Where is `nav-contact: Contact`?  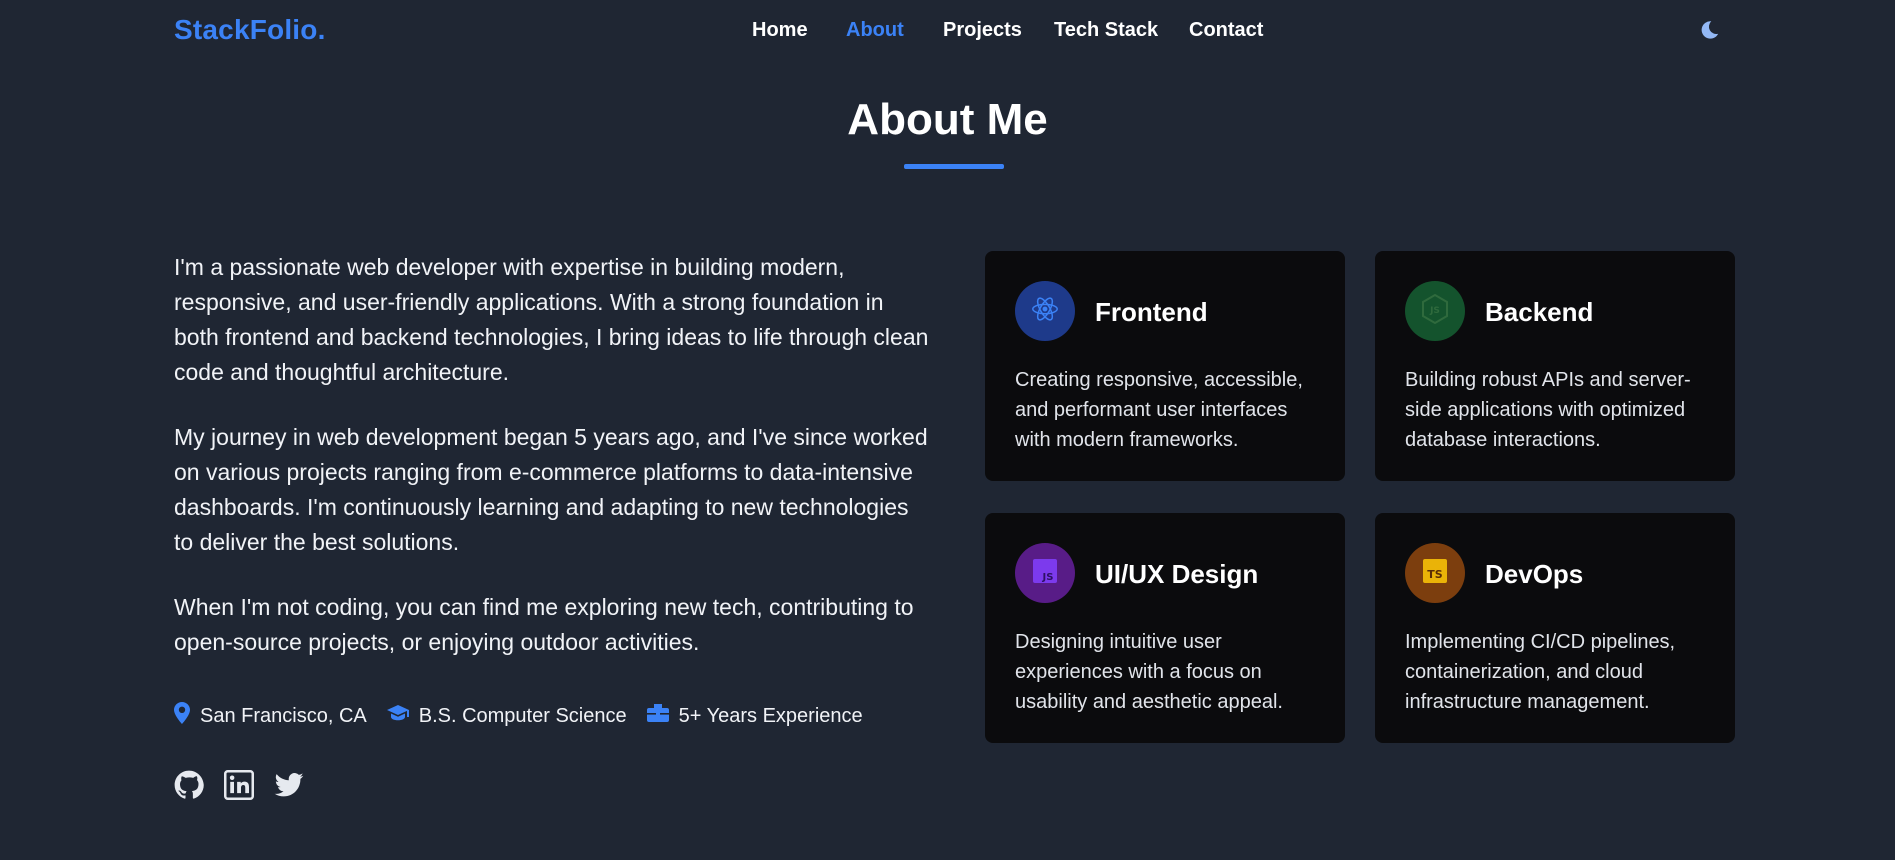
nav-contact: Contact is located at coordinates (1226, 30).